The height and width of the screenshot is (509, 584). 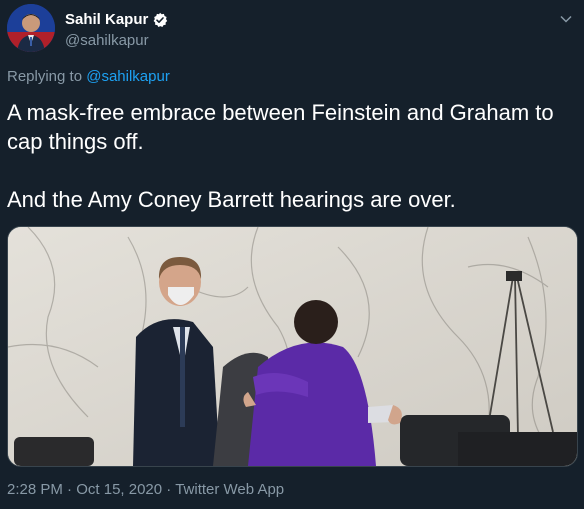 I want to click on replying-to-link: @sahilkapur, so click(x=128, y=76).